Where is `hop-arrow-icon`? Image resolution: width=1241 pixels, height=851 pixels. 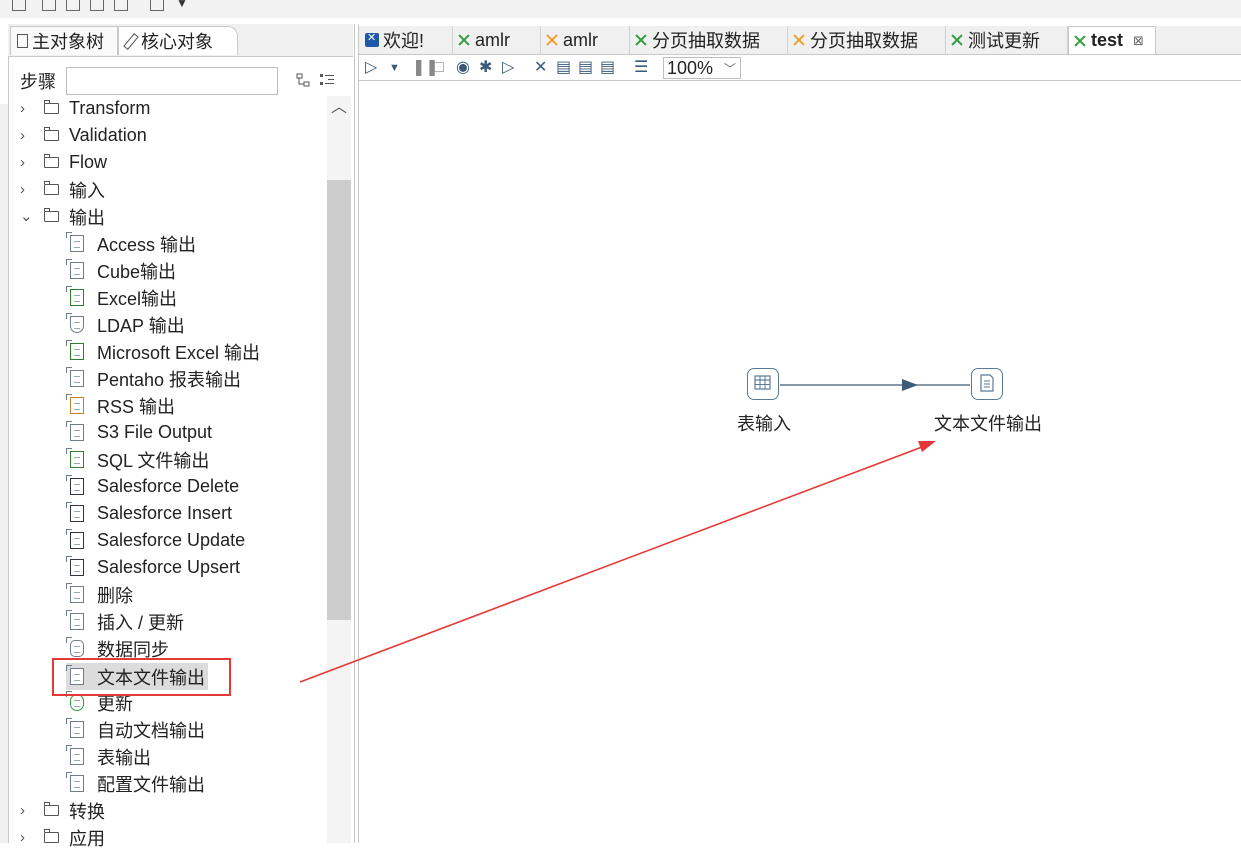
hop-arrow-icon is located at coordinates (910, 385).